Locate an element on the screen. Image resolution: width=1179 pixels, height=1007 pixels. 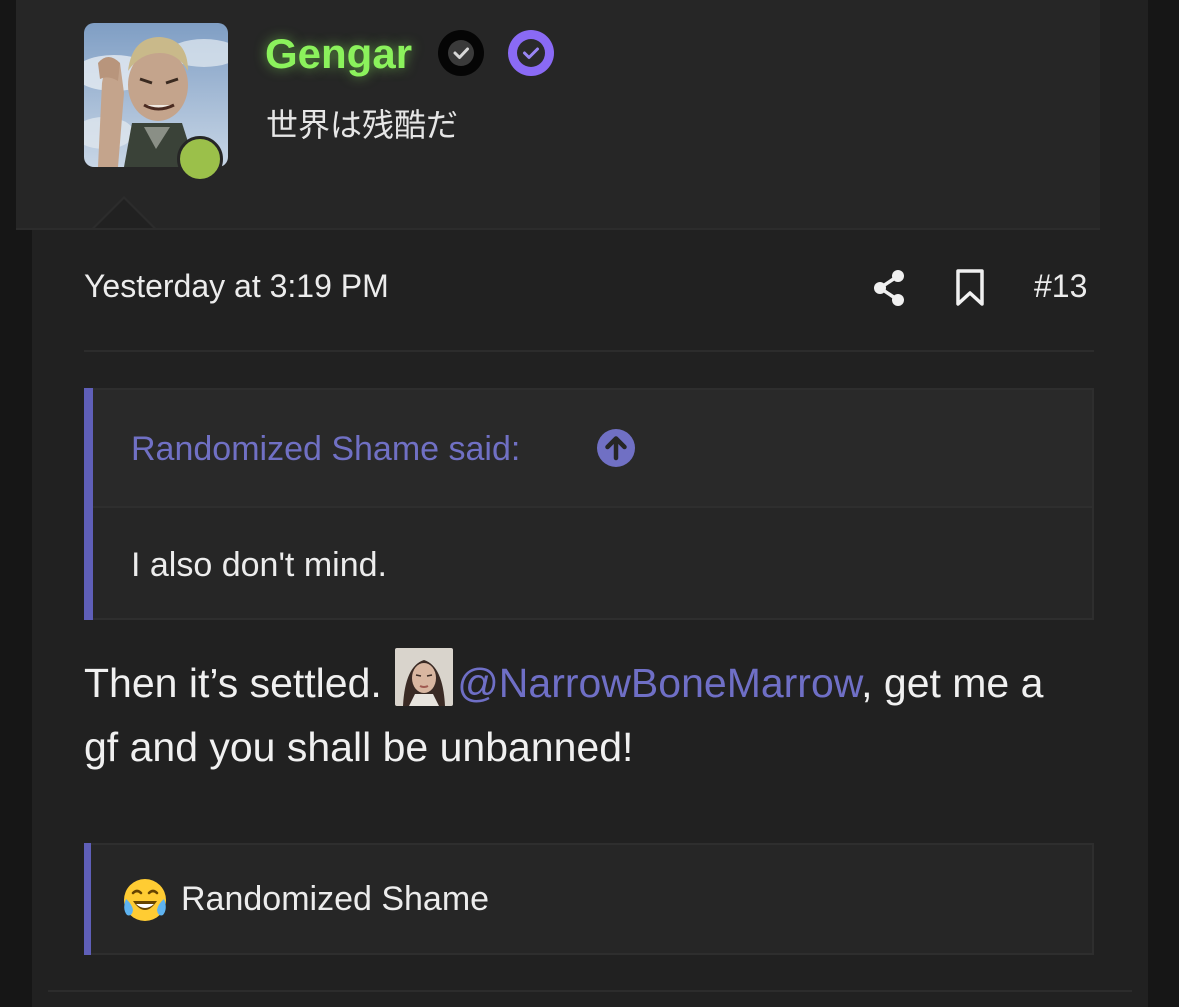
post-timestamp: Yesterday at 3:19 PM is located at coordinates (236, 286).